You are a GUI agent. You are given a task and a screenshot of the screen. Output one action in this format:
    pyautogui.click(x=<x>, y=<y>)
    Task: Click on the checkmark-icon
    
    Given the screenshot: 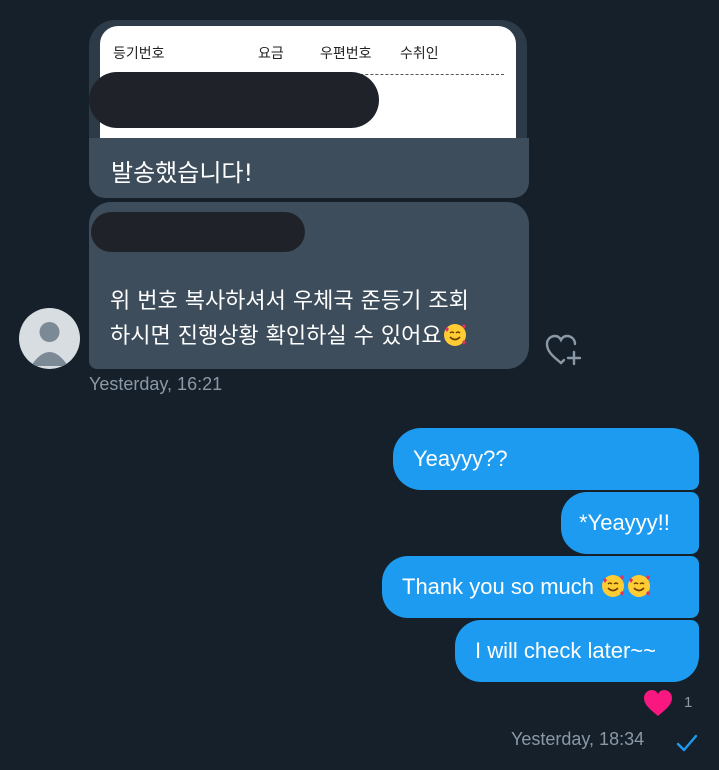 What is the action you would take?
    pyautogui.click(x=687, y=743)
    